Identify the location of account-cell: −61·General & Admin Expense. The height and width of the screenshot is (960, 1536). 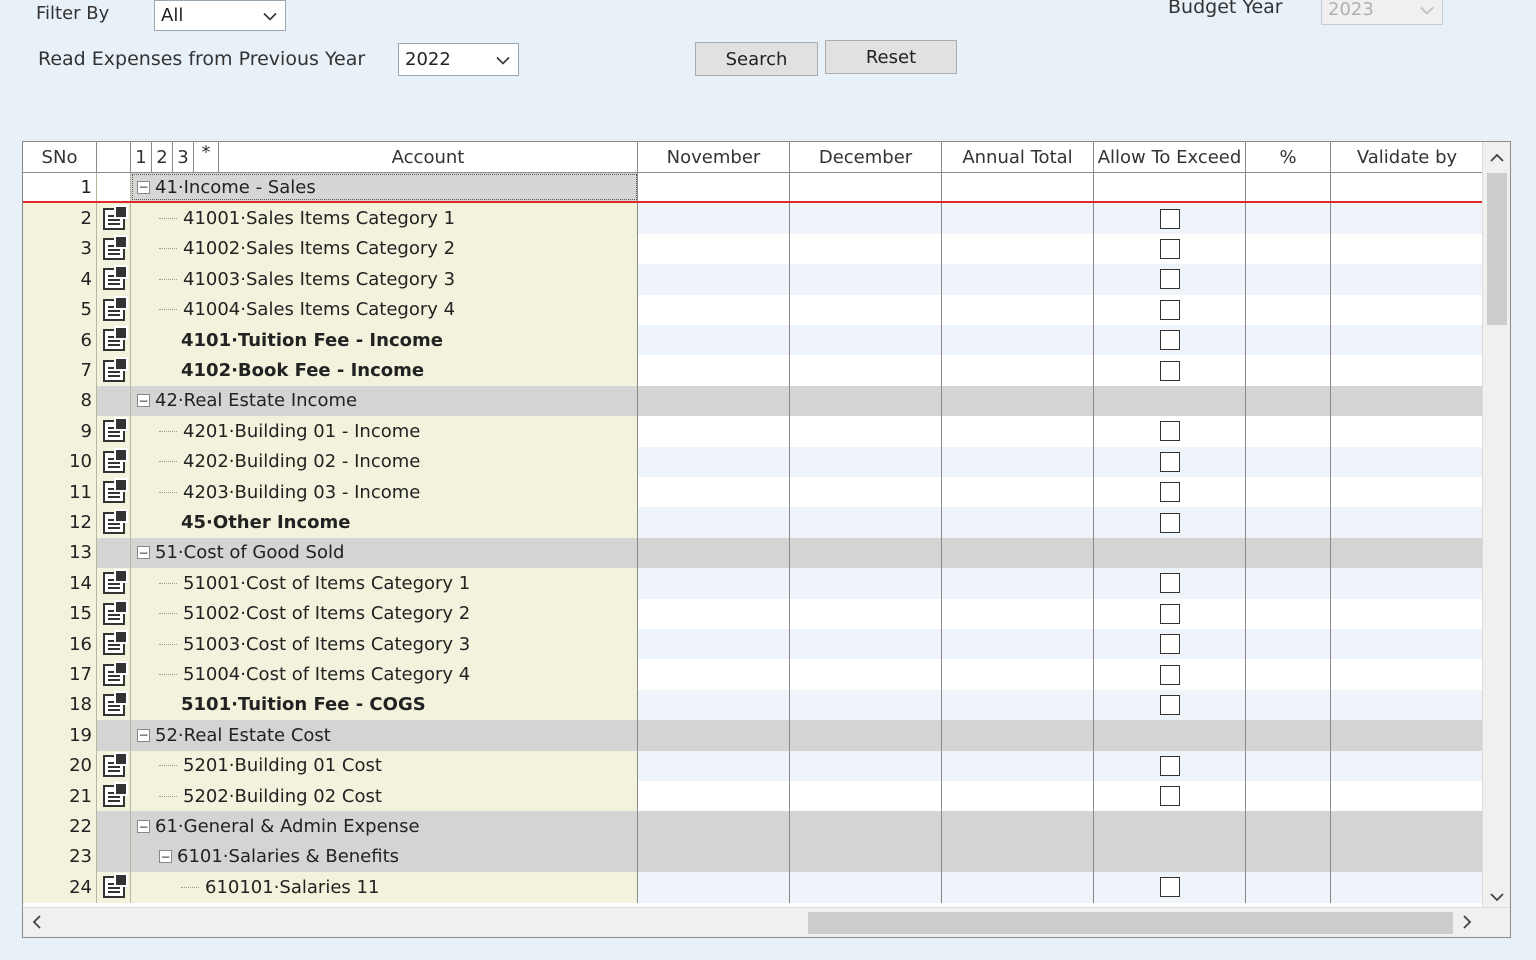
(384, 826).